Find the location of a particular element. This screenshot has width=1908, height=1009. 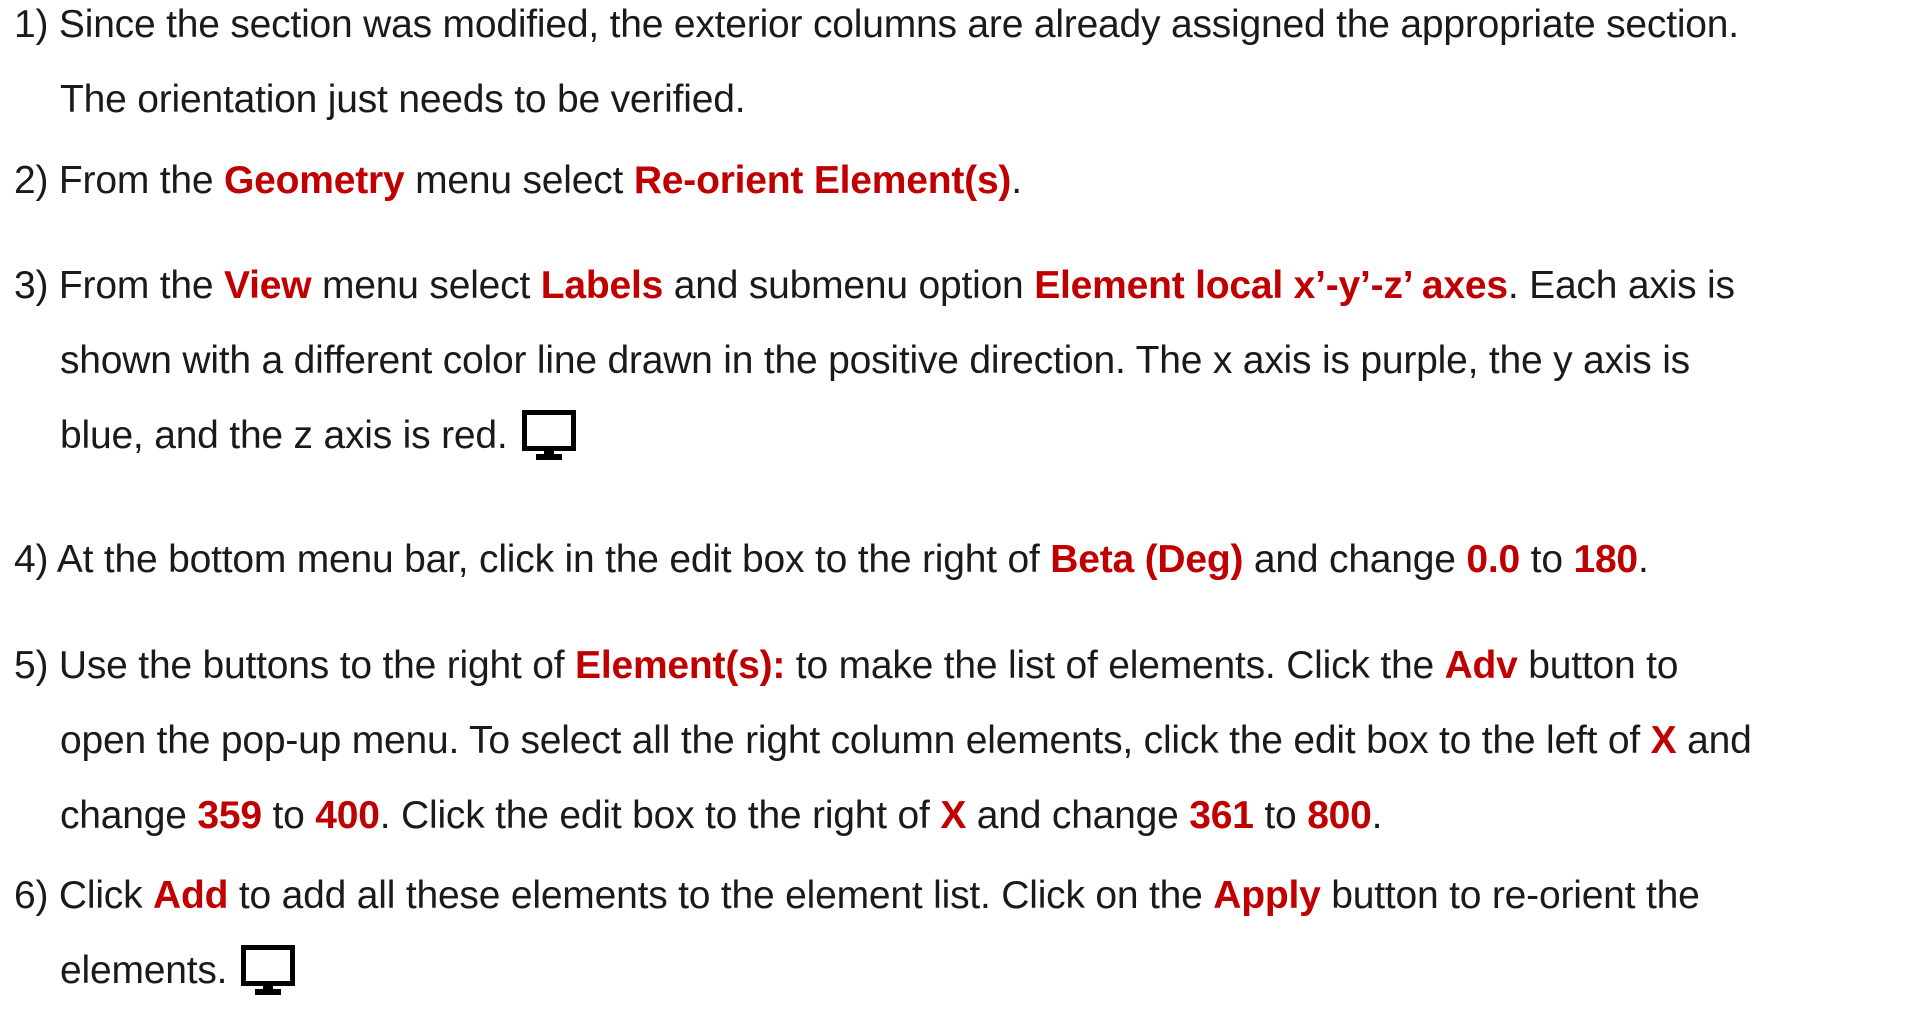

highlighted-term: 180 is located at coordinates (1605, 559).